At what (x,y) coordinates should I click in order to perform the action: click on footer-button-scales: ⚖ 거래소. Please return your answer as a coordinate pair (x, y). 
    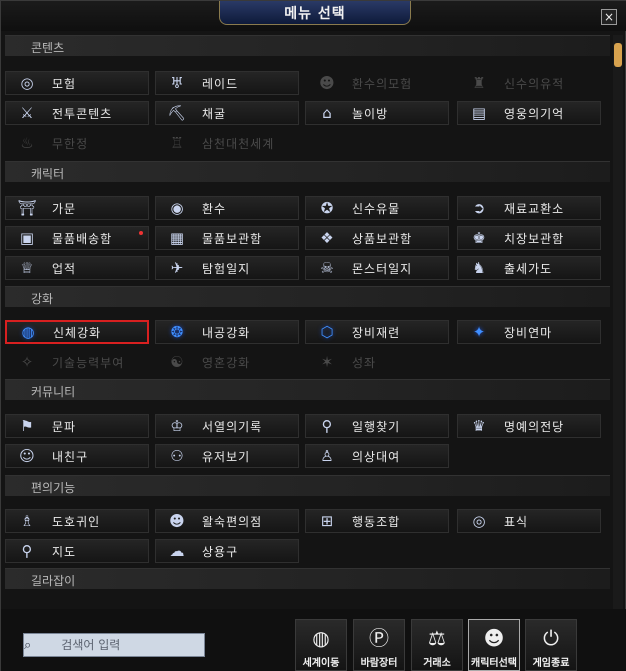
    Looking at the image, I should click on (437, 645).